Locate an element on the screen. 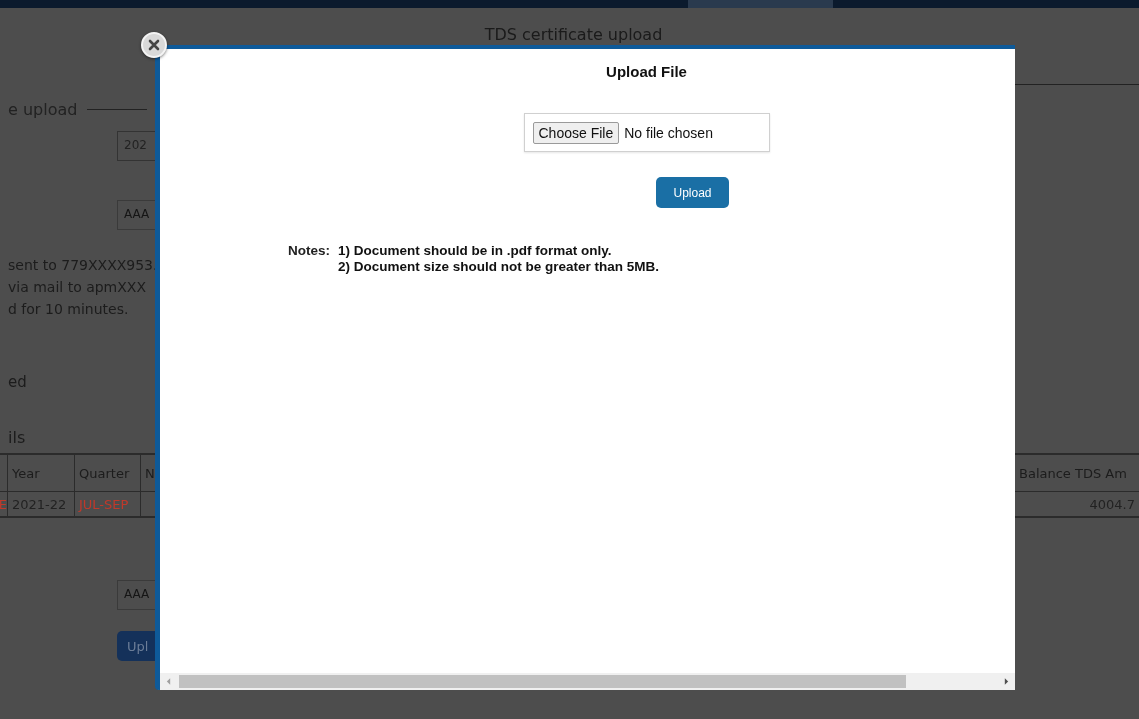  notes-label: Notes: is located at coordinates (309, 251).